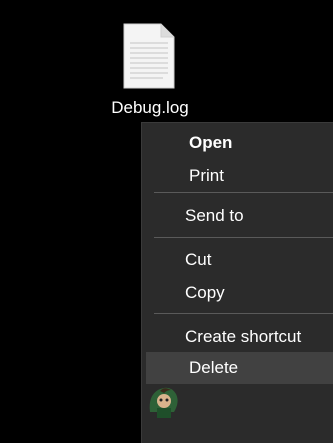 The image size is (333, 443). I want to click on text-file-icon, so click(149, 56).